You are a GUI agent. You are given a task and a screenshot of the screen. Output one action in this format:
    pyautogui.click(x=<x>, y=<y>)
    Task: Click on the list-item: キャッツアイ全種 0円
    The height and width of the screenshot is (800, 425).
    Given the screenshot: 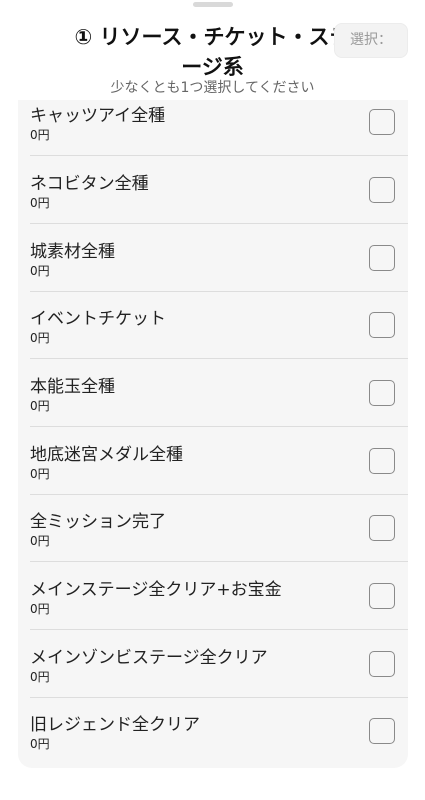 What is the action you would take?
    pyautogui.click(x=213, y=128)
    